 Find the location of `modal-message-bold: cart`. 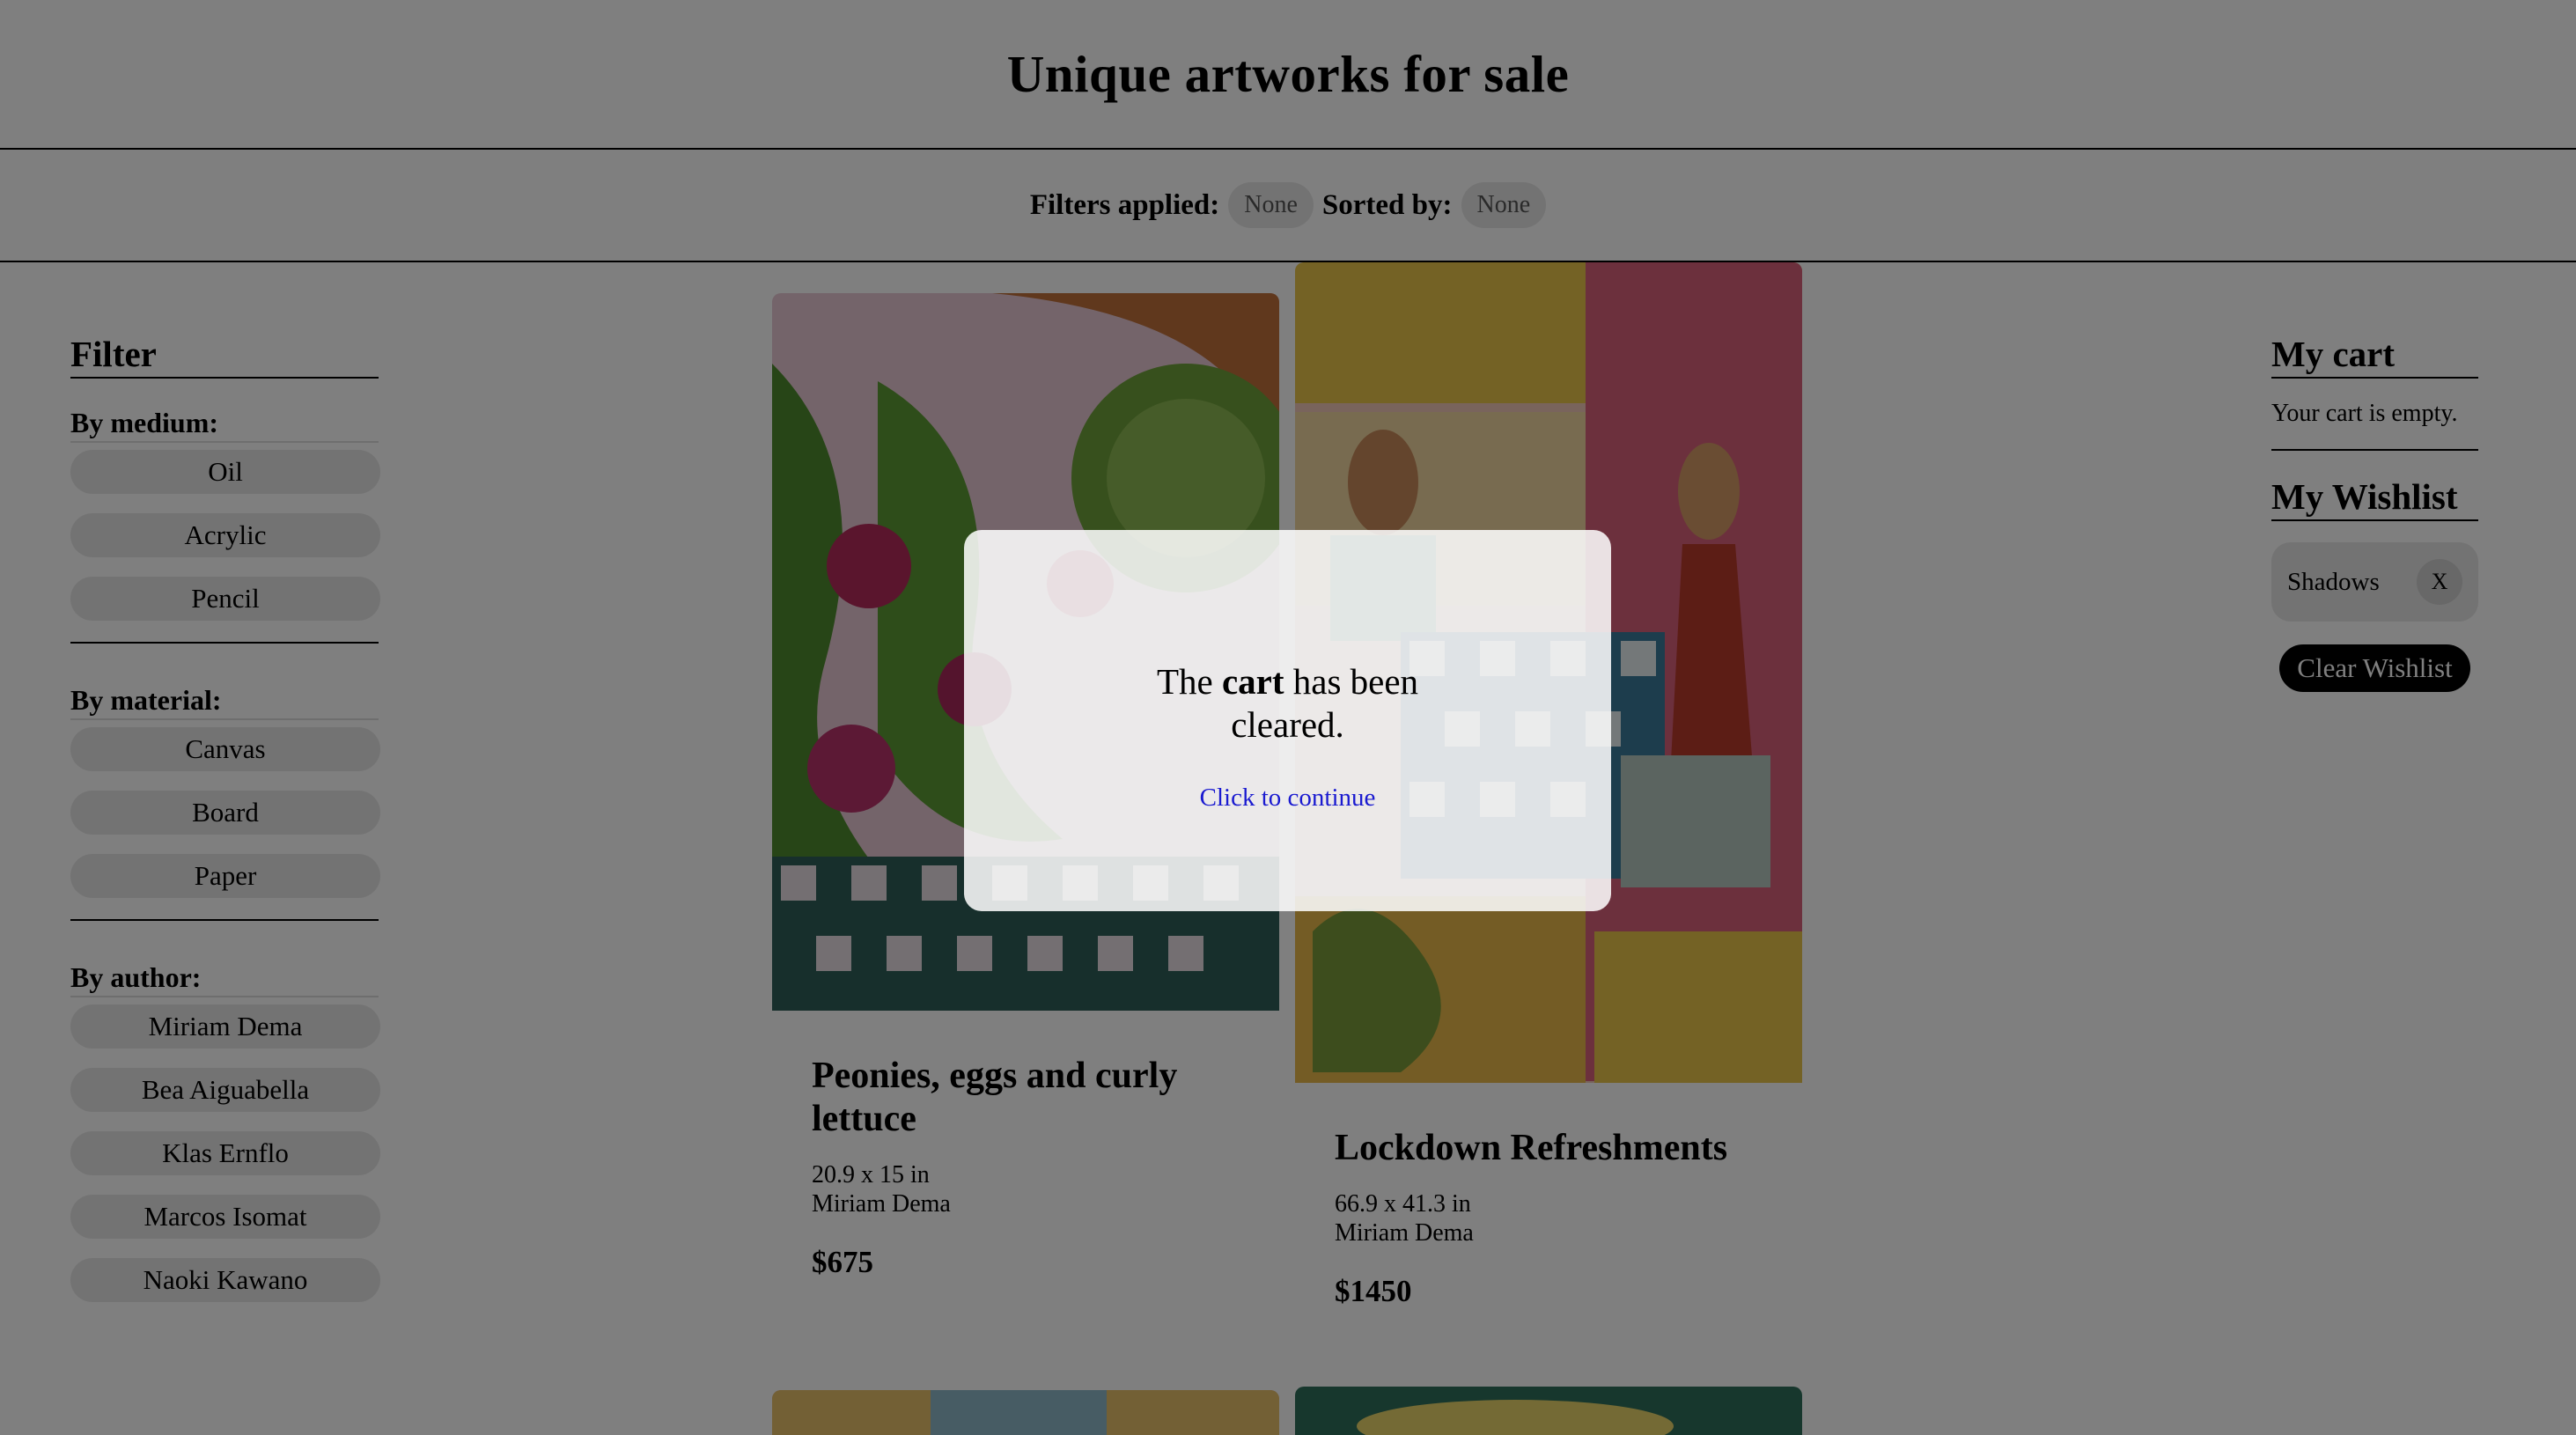

modal-message-bold: cart is located at coordinates (1253, 681).